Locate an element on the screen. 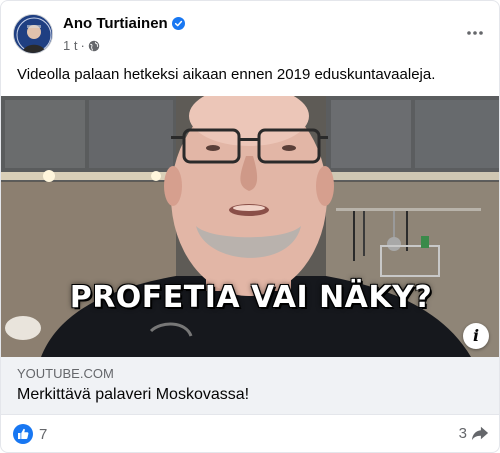 This screenshot has width=500, height=453. author-name-link: Ano Turtiainen is located at coordinates (124, 23).